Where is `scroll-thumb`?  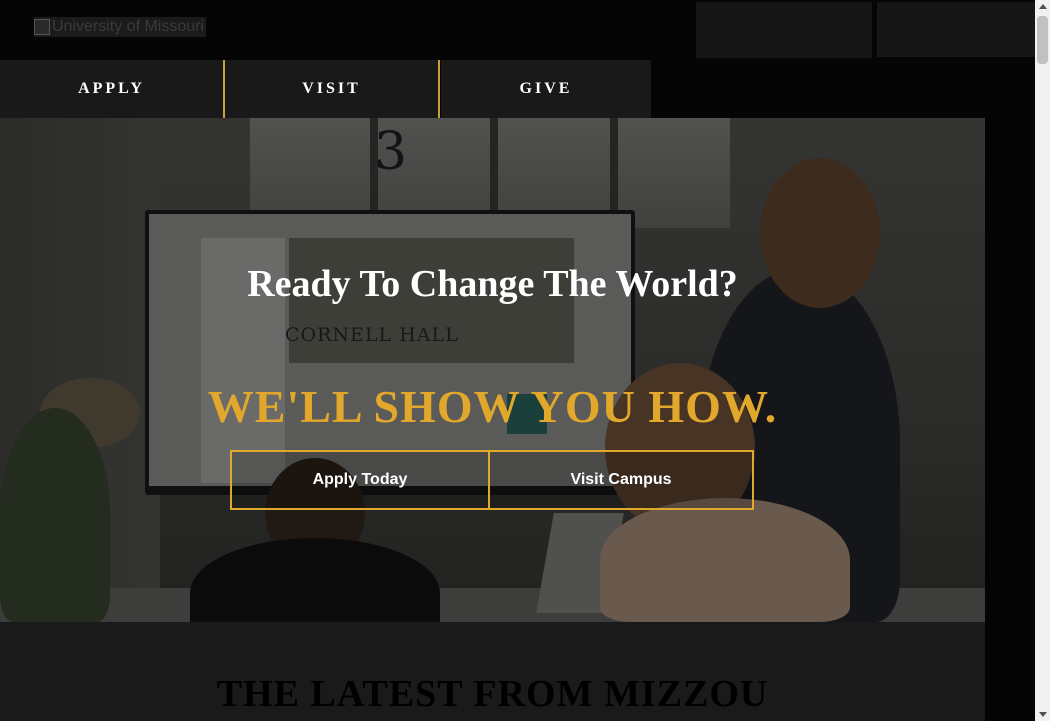
scroll-thumb is located at coordinates (1042, 40).